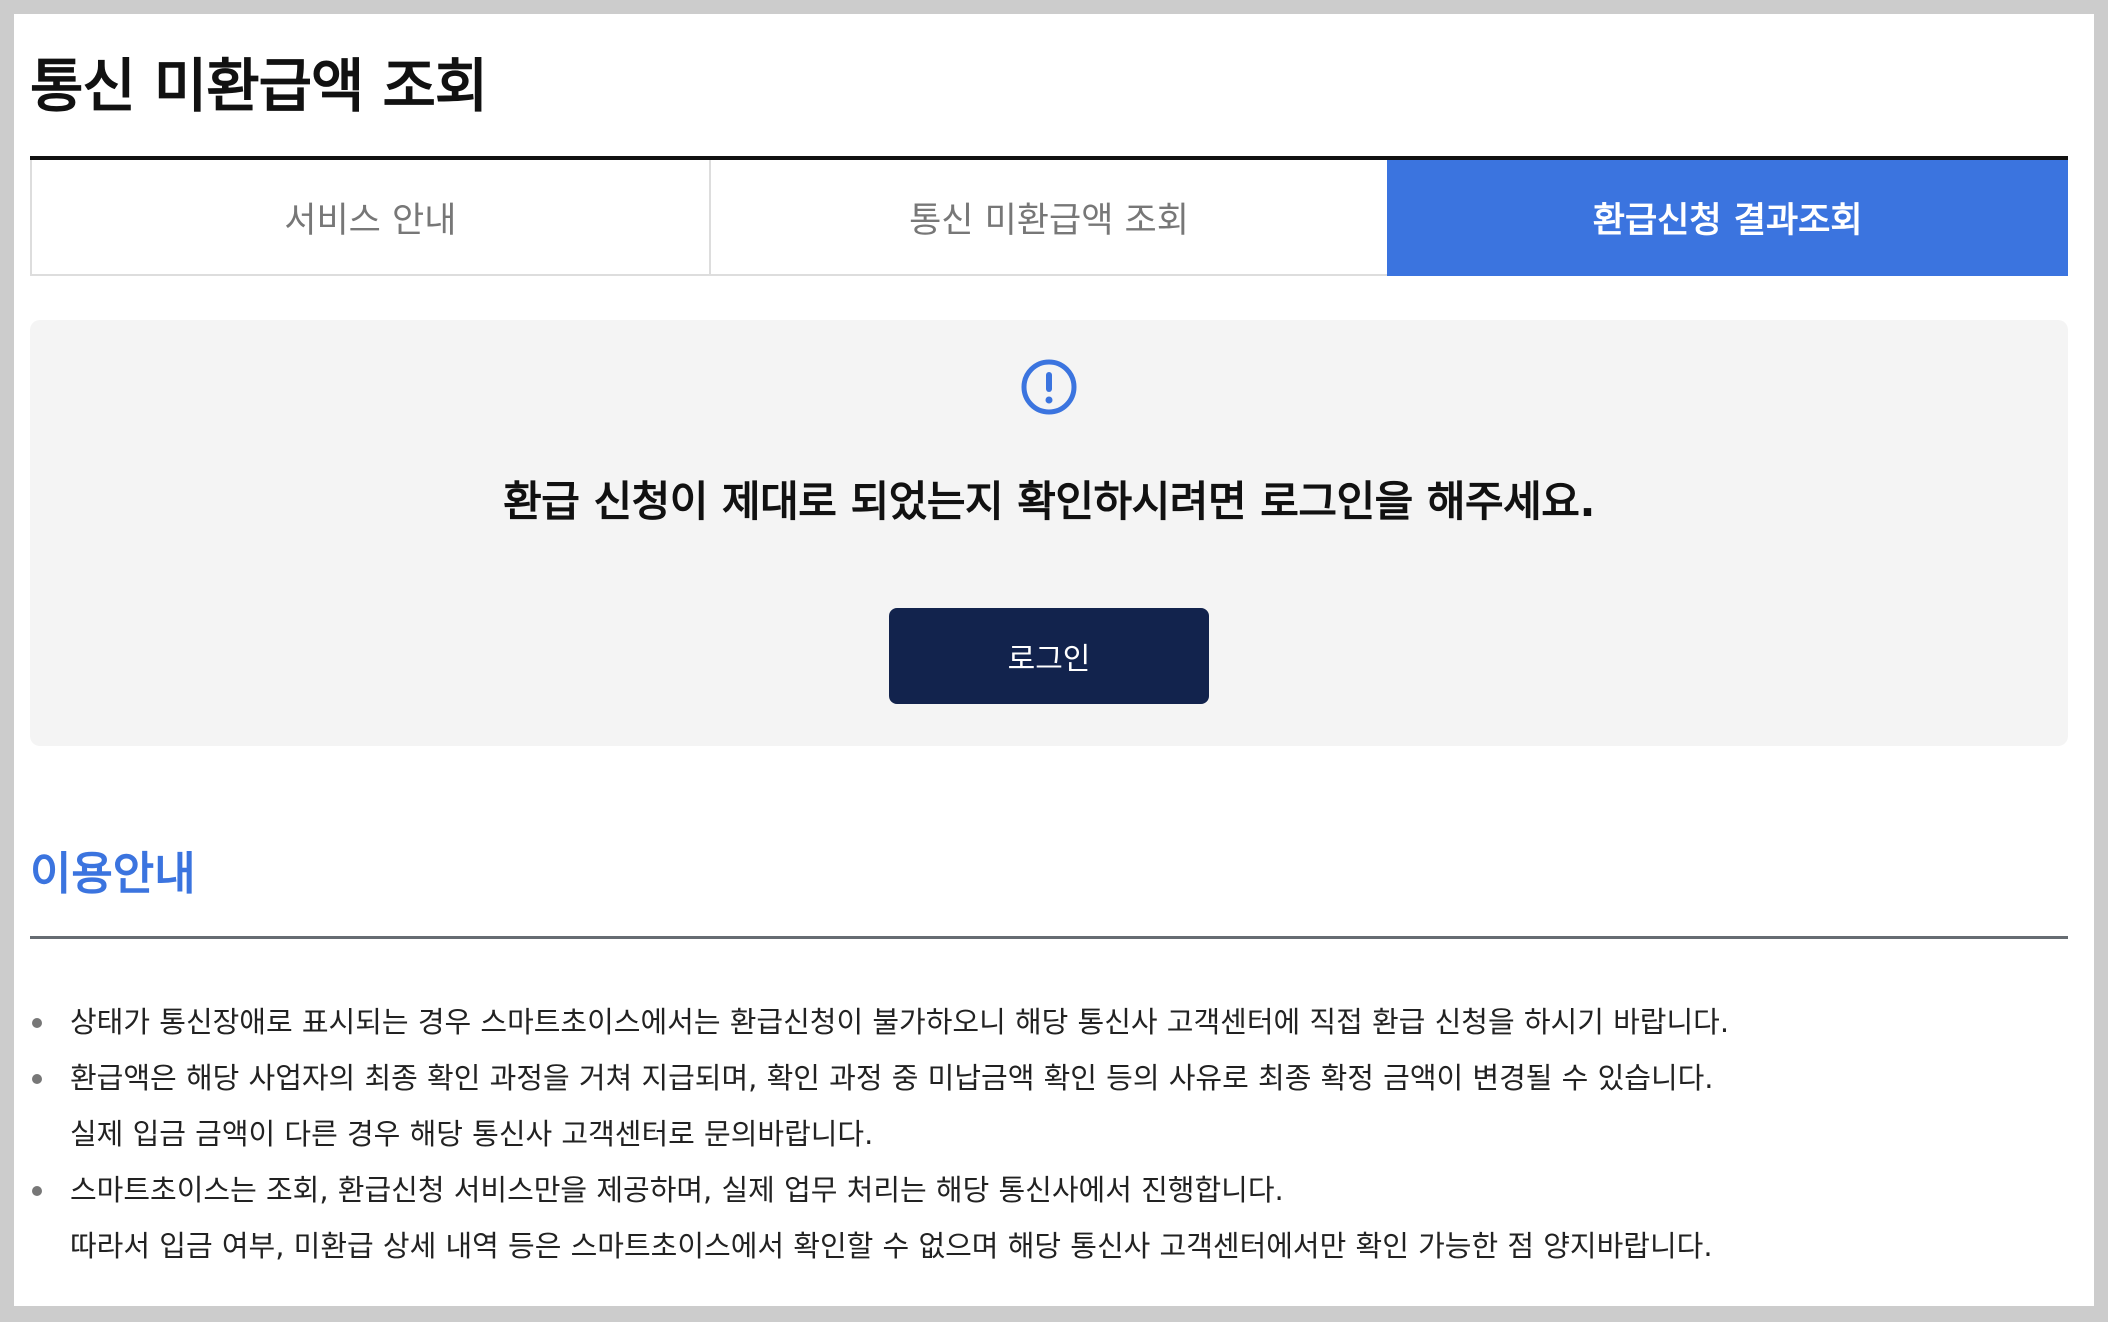 Image resolution: width=2108 pixels, height=1322 pixels. I want to click on tab-service-info: 서비스 안내, so click(369, 218).